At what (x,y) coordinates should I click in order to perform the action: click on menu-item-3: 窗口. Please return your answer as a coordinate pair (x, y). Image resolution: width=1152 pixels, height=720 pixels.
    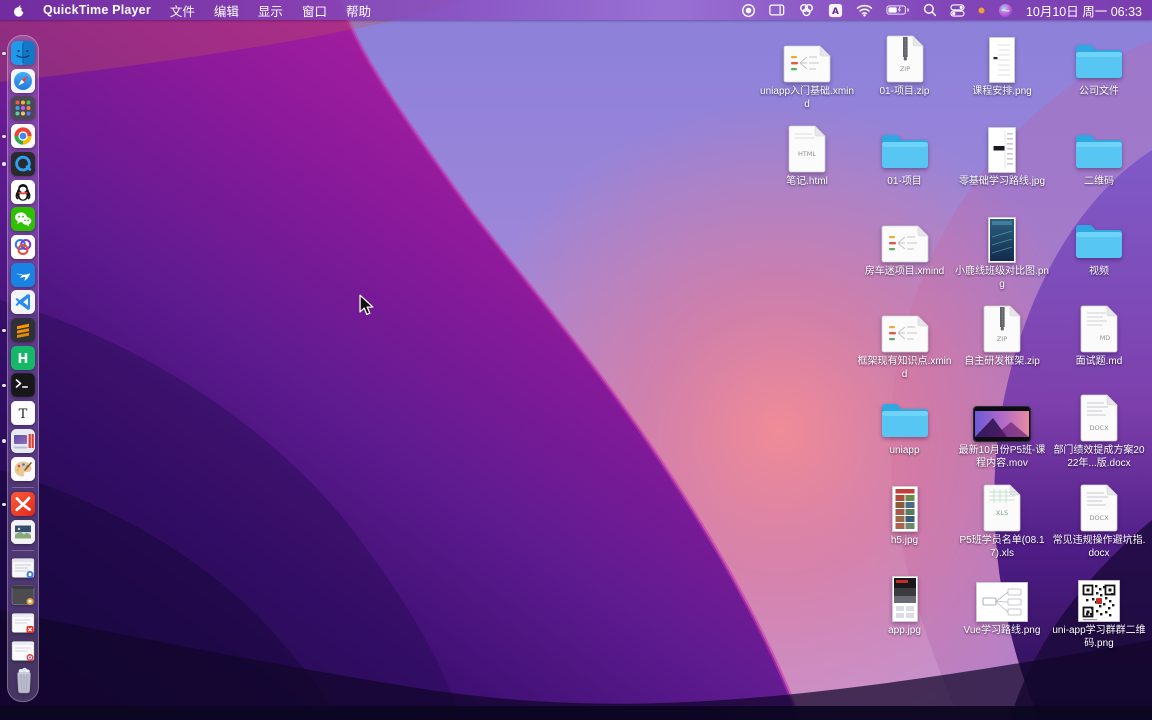
    Looking at the image, I should click on (314, 10).